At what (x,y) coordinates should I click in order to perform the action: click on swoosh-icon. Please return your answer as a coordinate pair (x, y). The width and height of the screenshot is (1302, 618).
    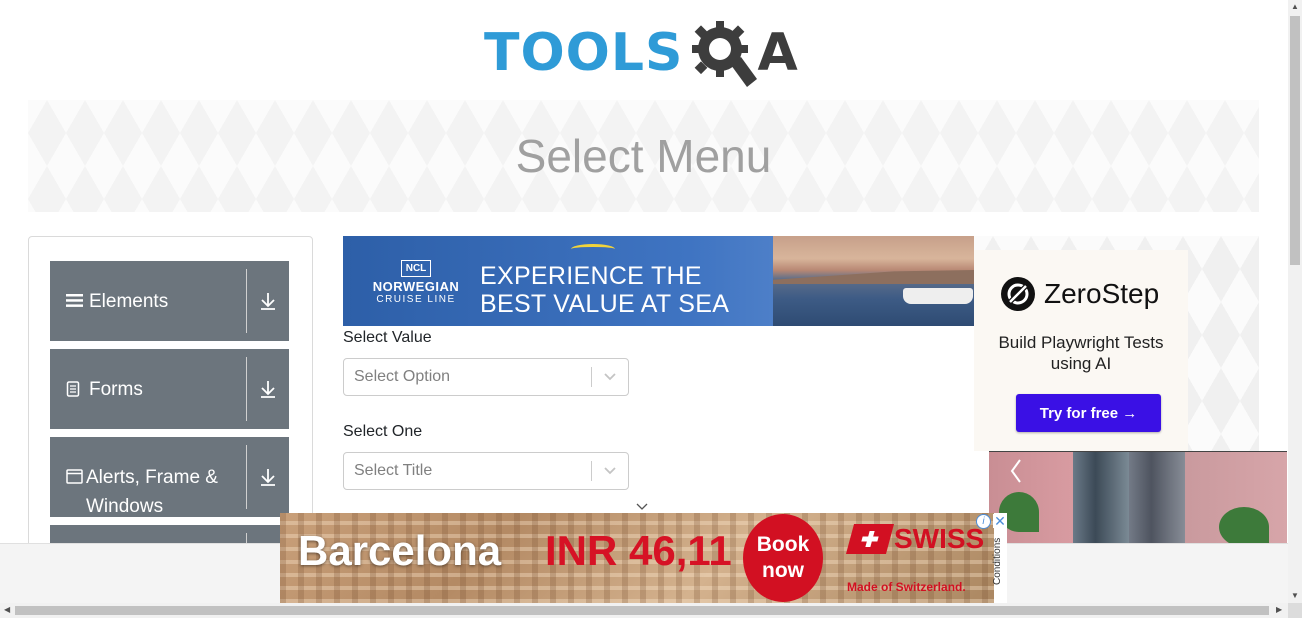
    Looking at the image, I should click on (593, 249).